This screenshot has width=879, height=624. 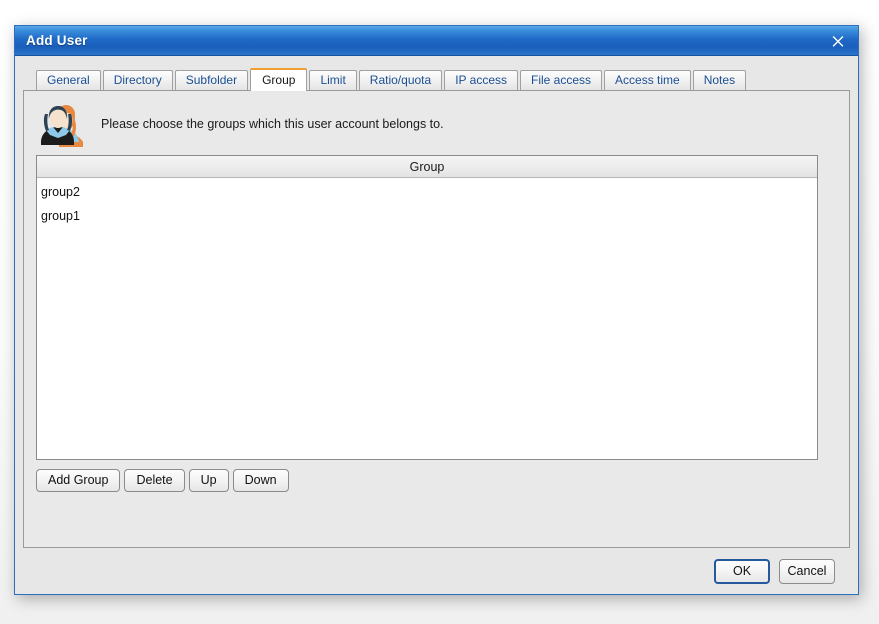 I want to click on tab-general: General, so click(x=68, y=80).